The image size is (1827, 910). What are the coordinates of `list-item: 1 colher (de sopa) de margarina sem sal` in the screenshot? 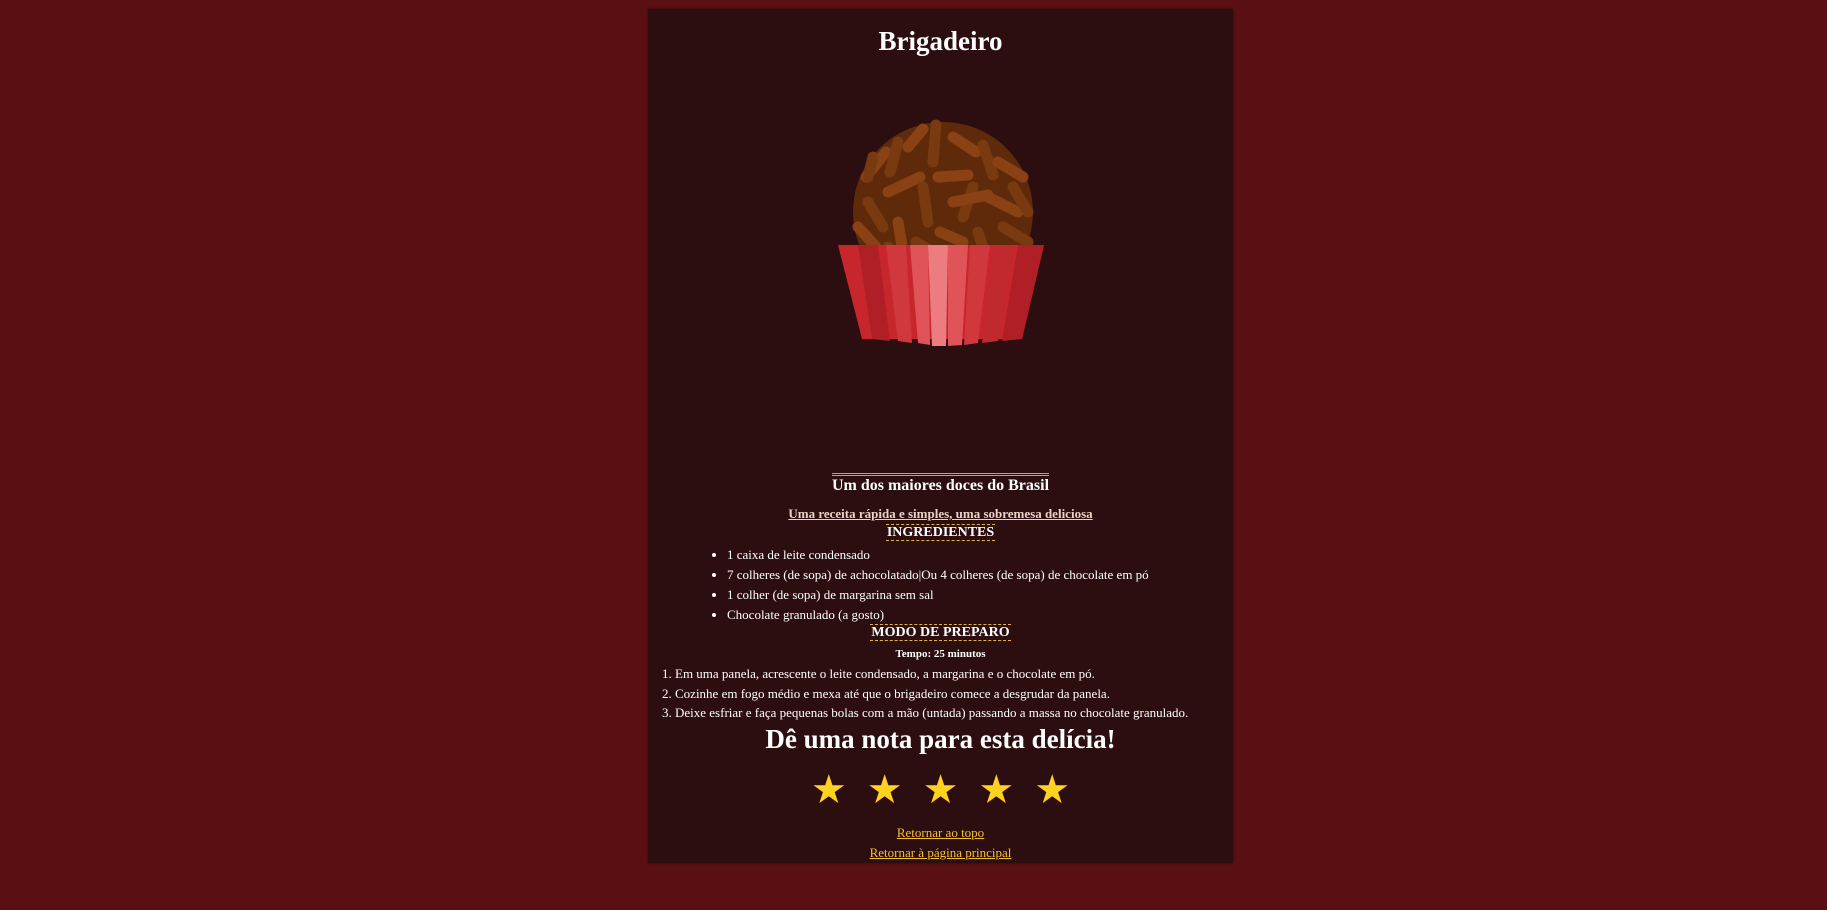 It's located at (938, 595).